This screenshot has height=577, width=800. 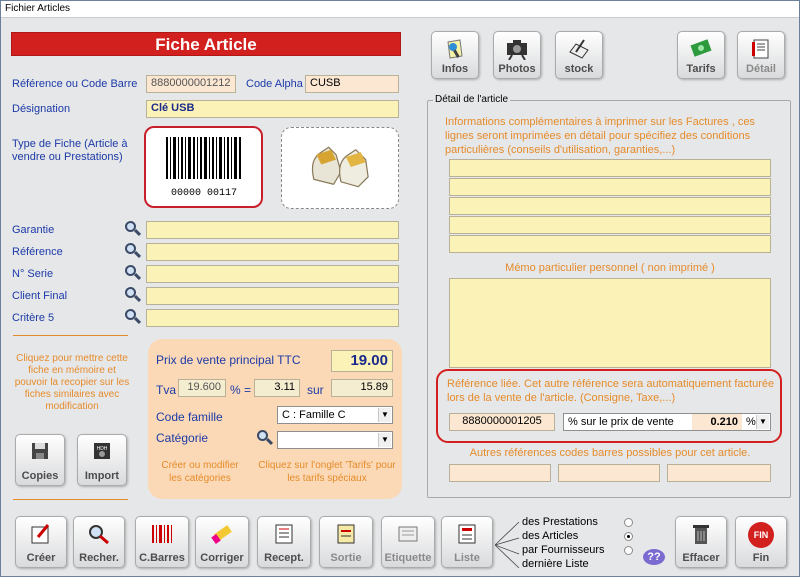 I want to click on option-articles-radio, so click(x=628, y=536).